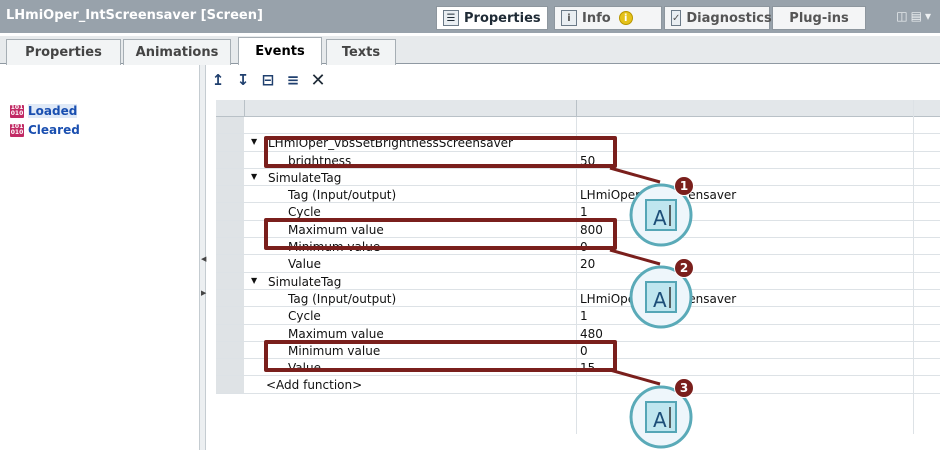 The width and height of the screenshot is (940, 450). I want to click on subtab-texts: Texts, so click(361, 52).